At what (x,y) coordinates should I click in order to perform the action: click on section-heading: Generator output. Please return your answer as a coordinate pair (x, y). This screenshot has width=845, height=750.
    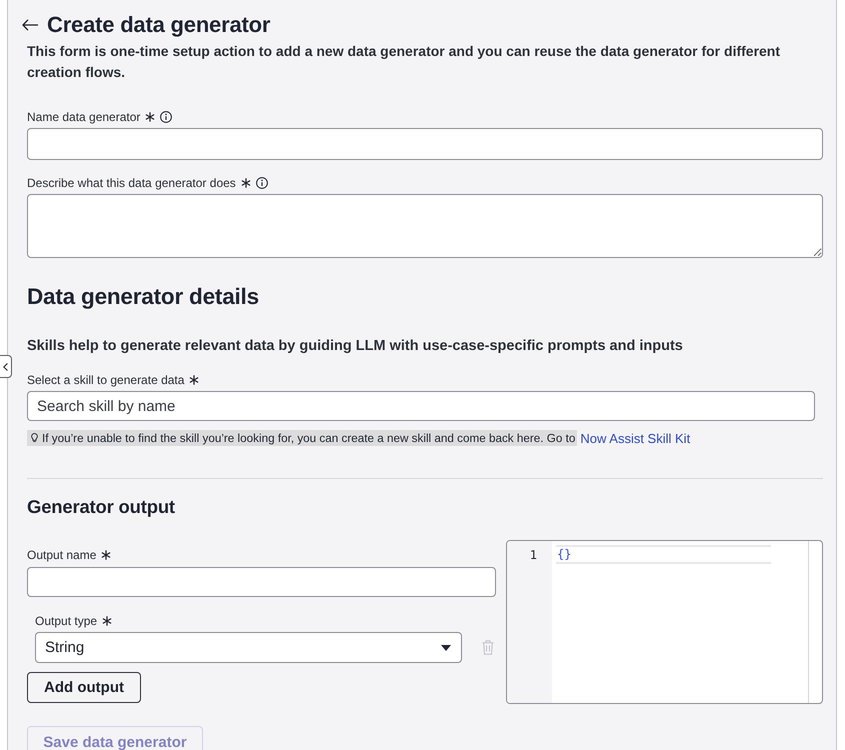
    Looking at the image, I should click on (101, 507).